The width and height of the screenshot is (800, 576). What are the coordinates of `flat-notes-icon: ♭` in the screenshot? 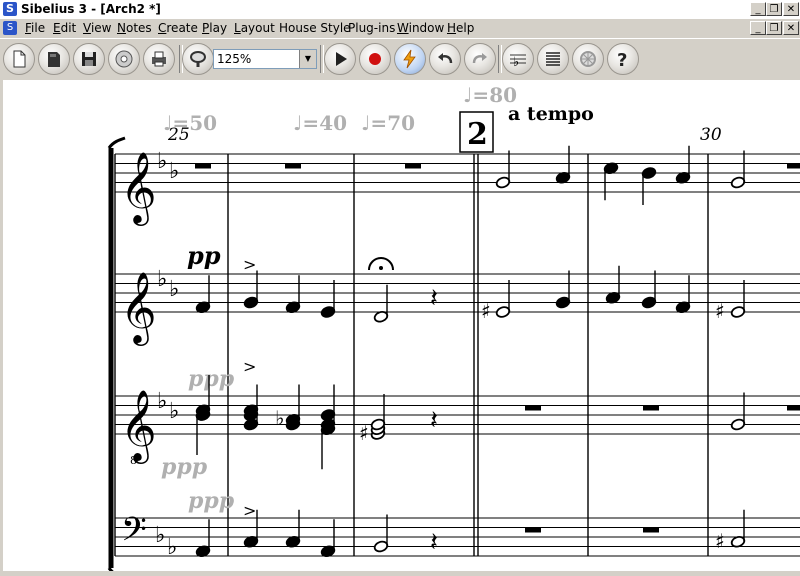 It's located at (518, 59).